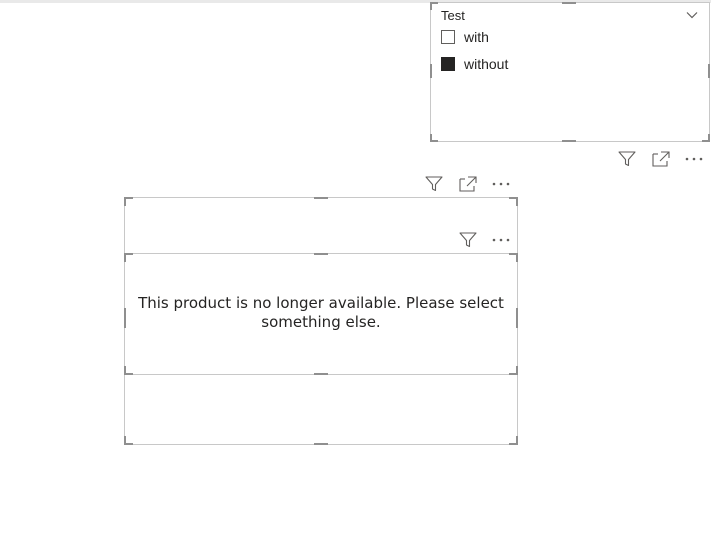 Image resolution: width=711 pixels, height=548 pixels. I want to click on slicer-item-label: without, so click(486, 64).